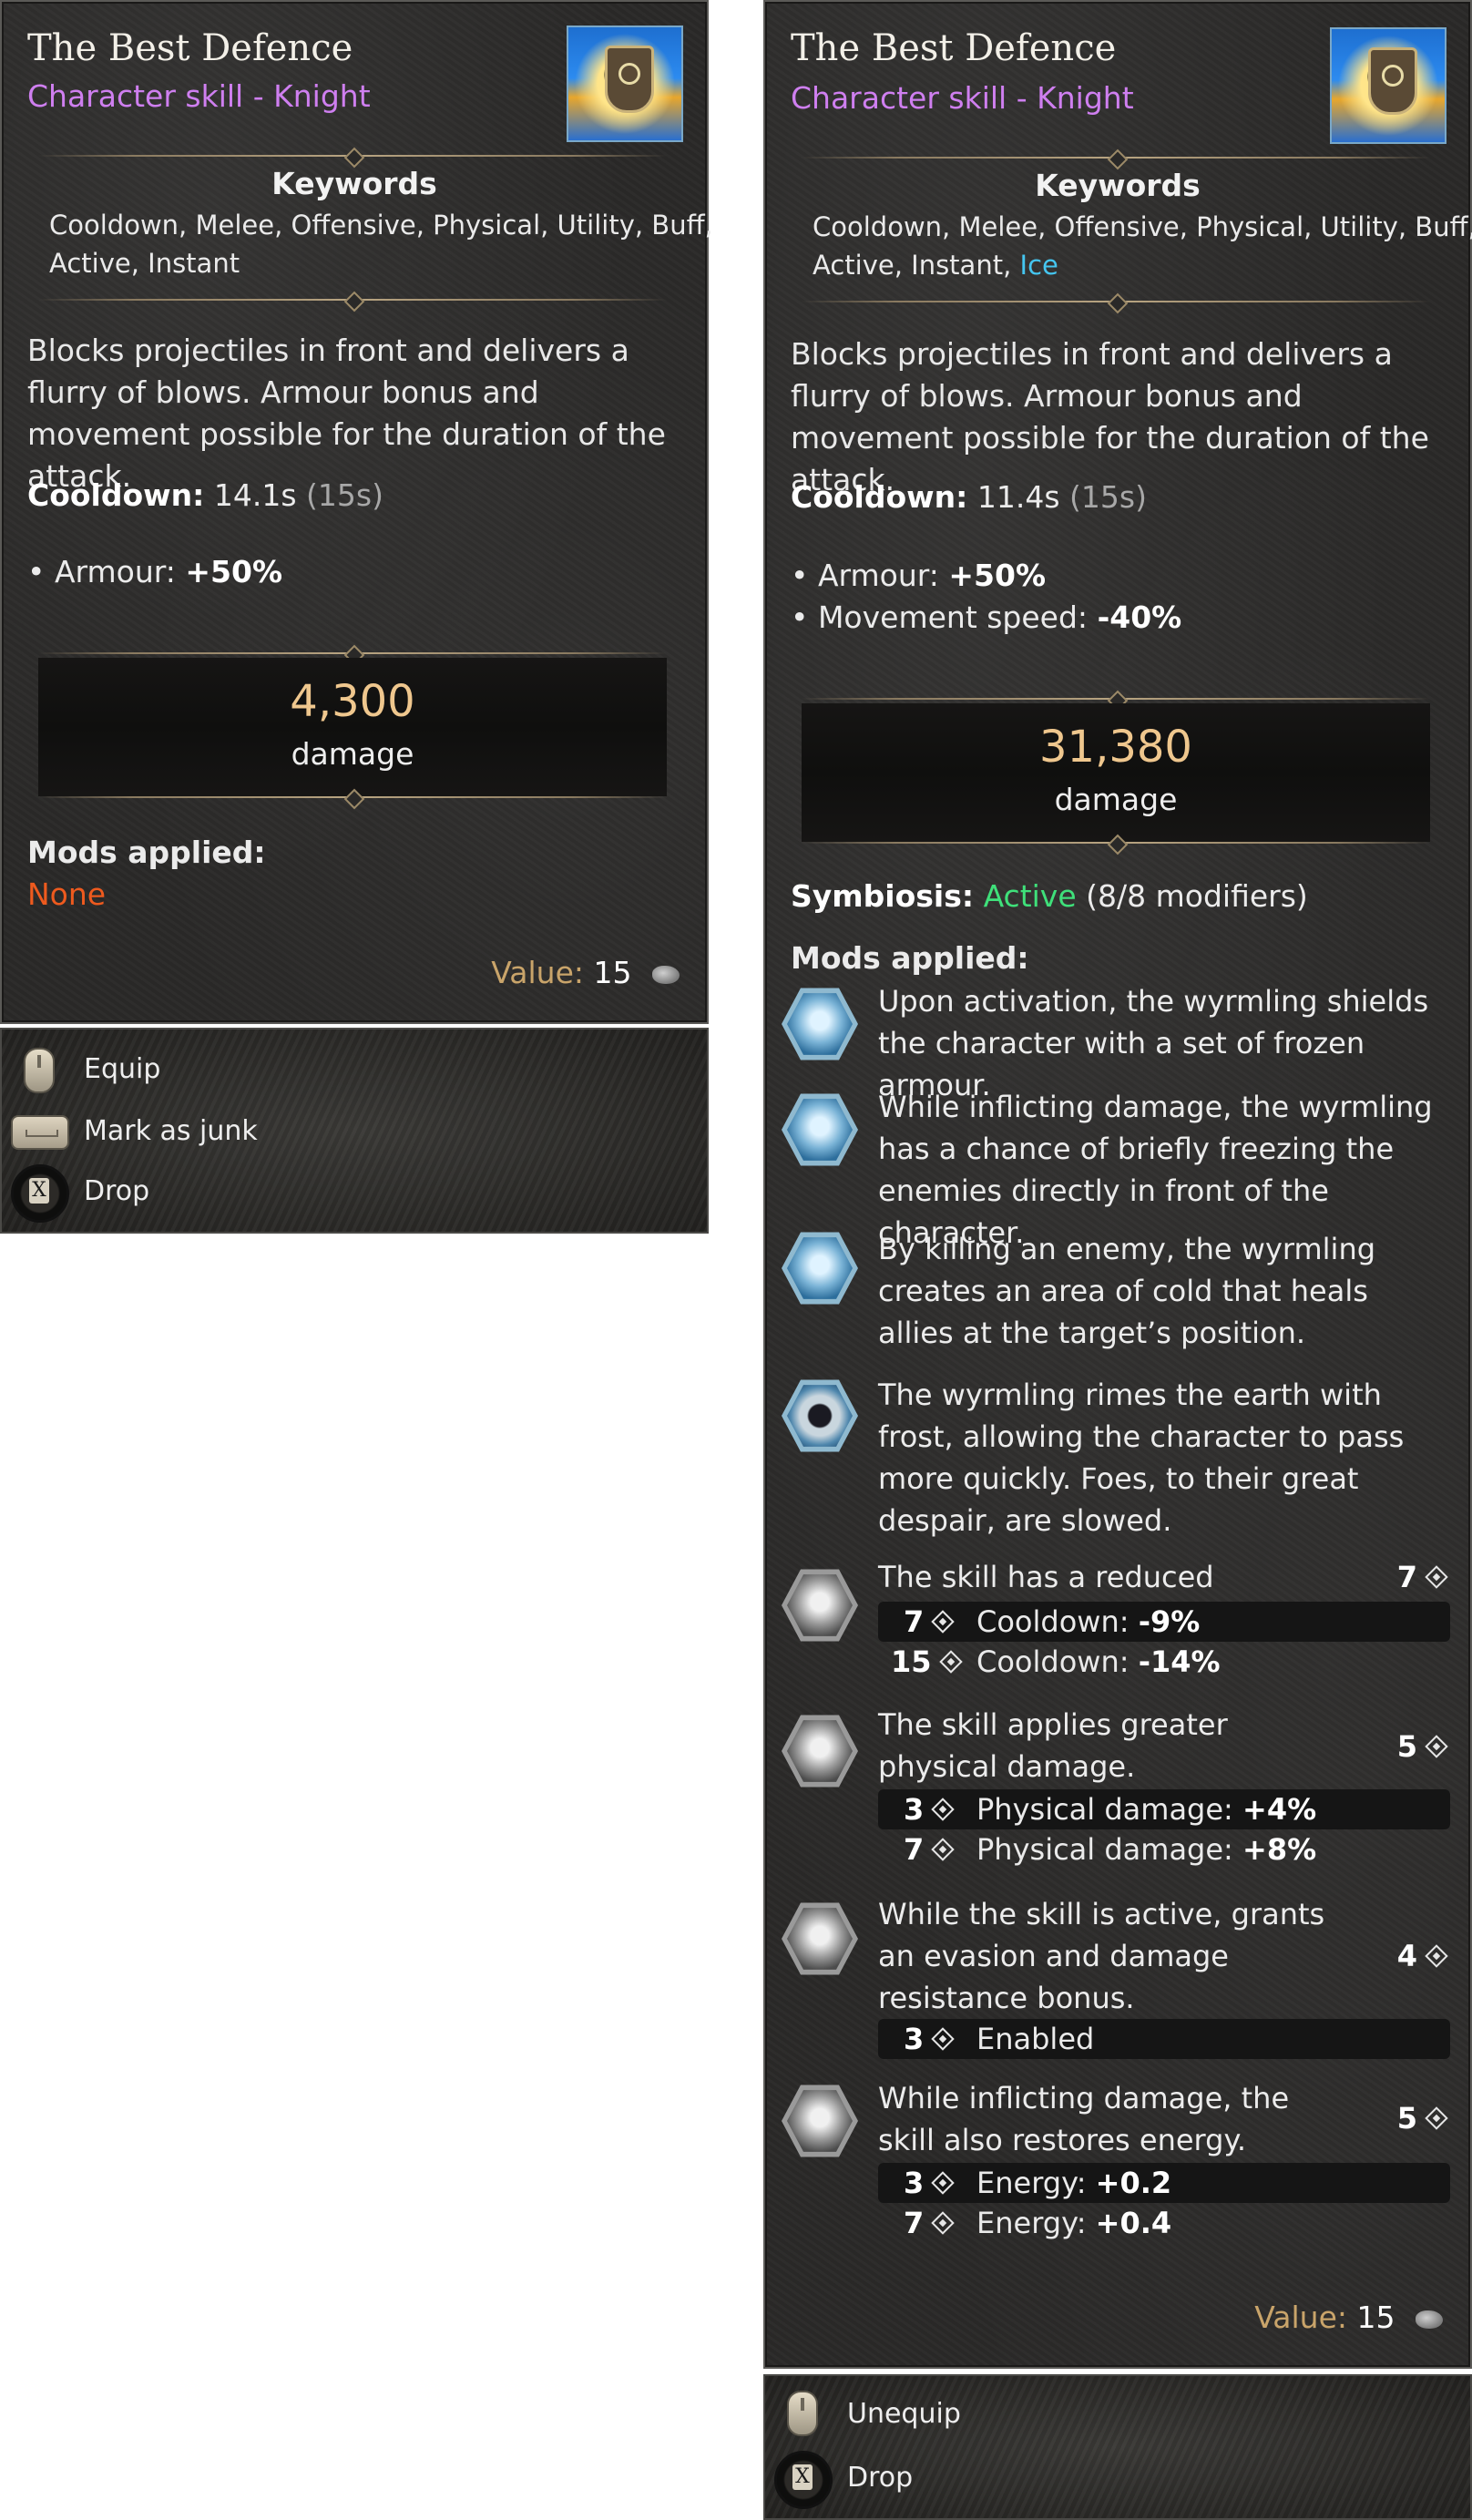 The width and height of the screenshot is (1472, 2520). I want to click on frost-eye-icon, so click(820, 1416).